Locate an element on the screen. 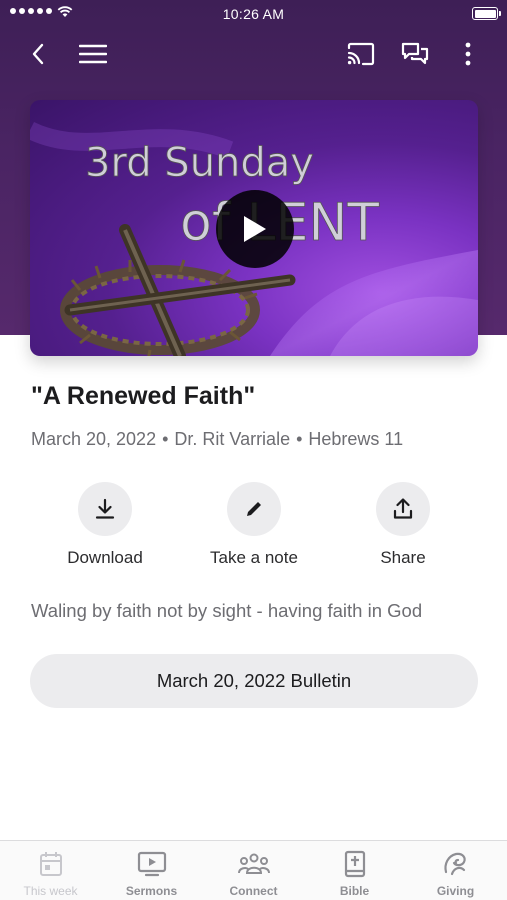 The image size is (507, 900). play-button is located at coordinates (255, 229).